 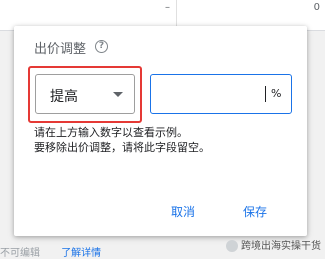 What do you see at coordinates (167, 7) in the screenshot?
I see `table-cell: –` at bounding box center [167, 7].